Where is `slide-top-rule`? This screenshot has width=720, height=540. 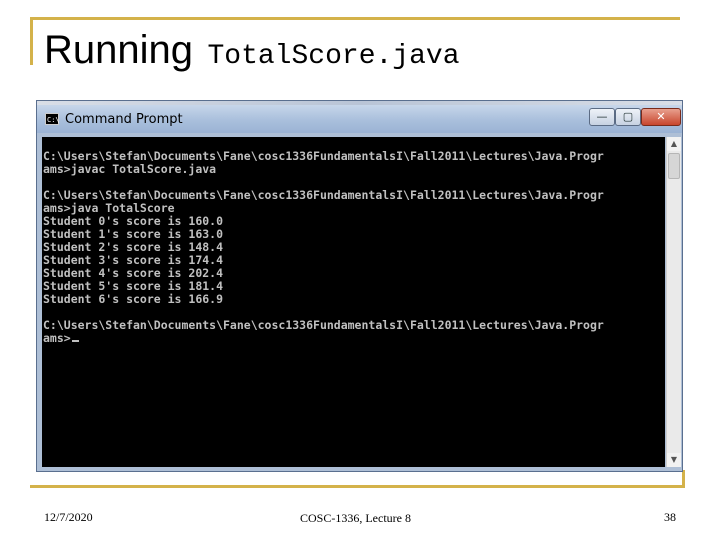
slide-top-rule is located at coordinates (355, 18).